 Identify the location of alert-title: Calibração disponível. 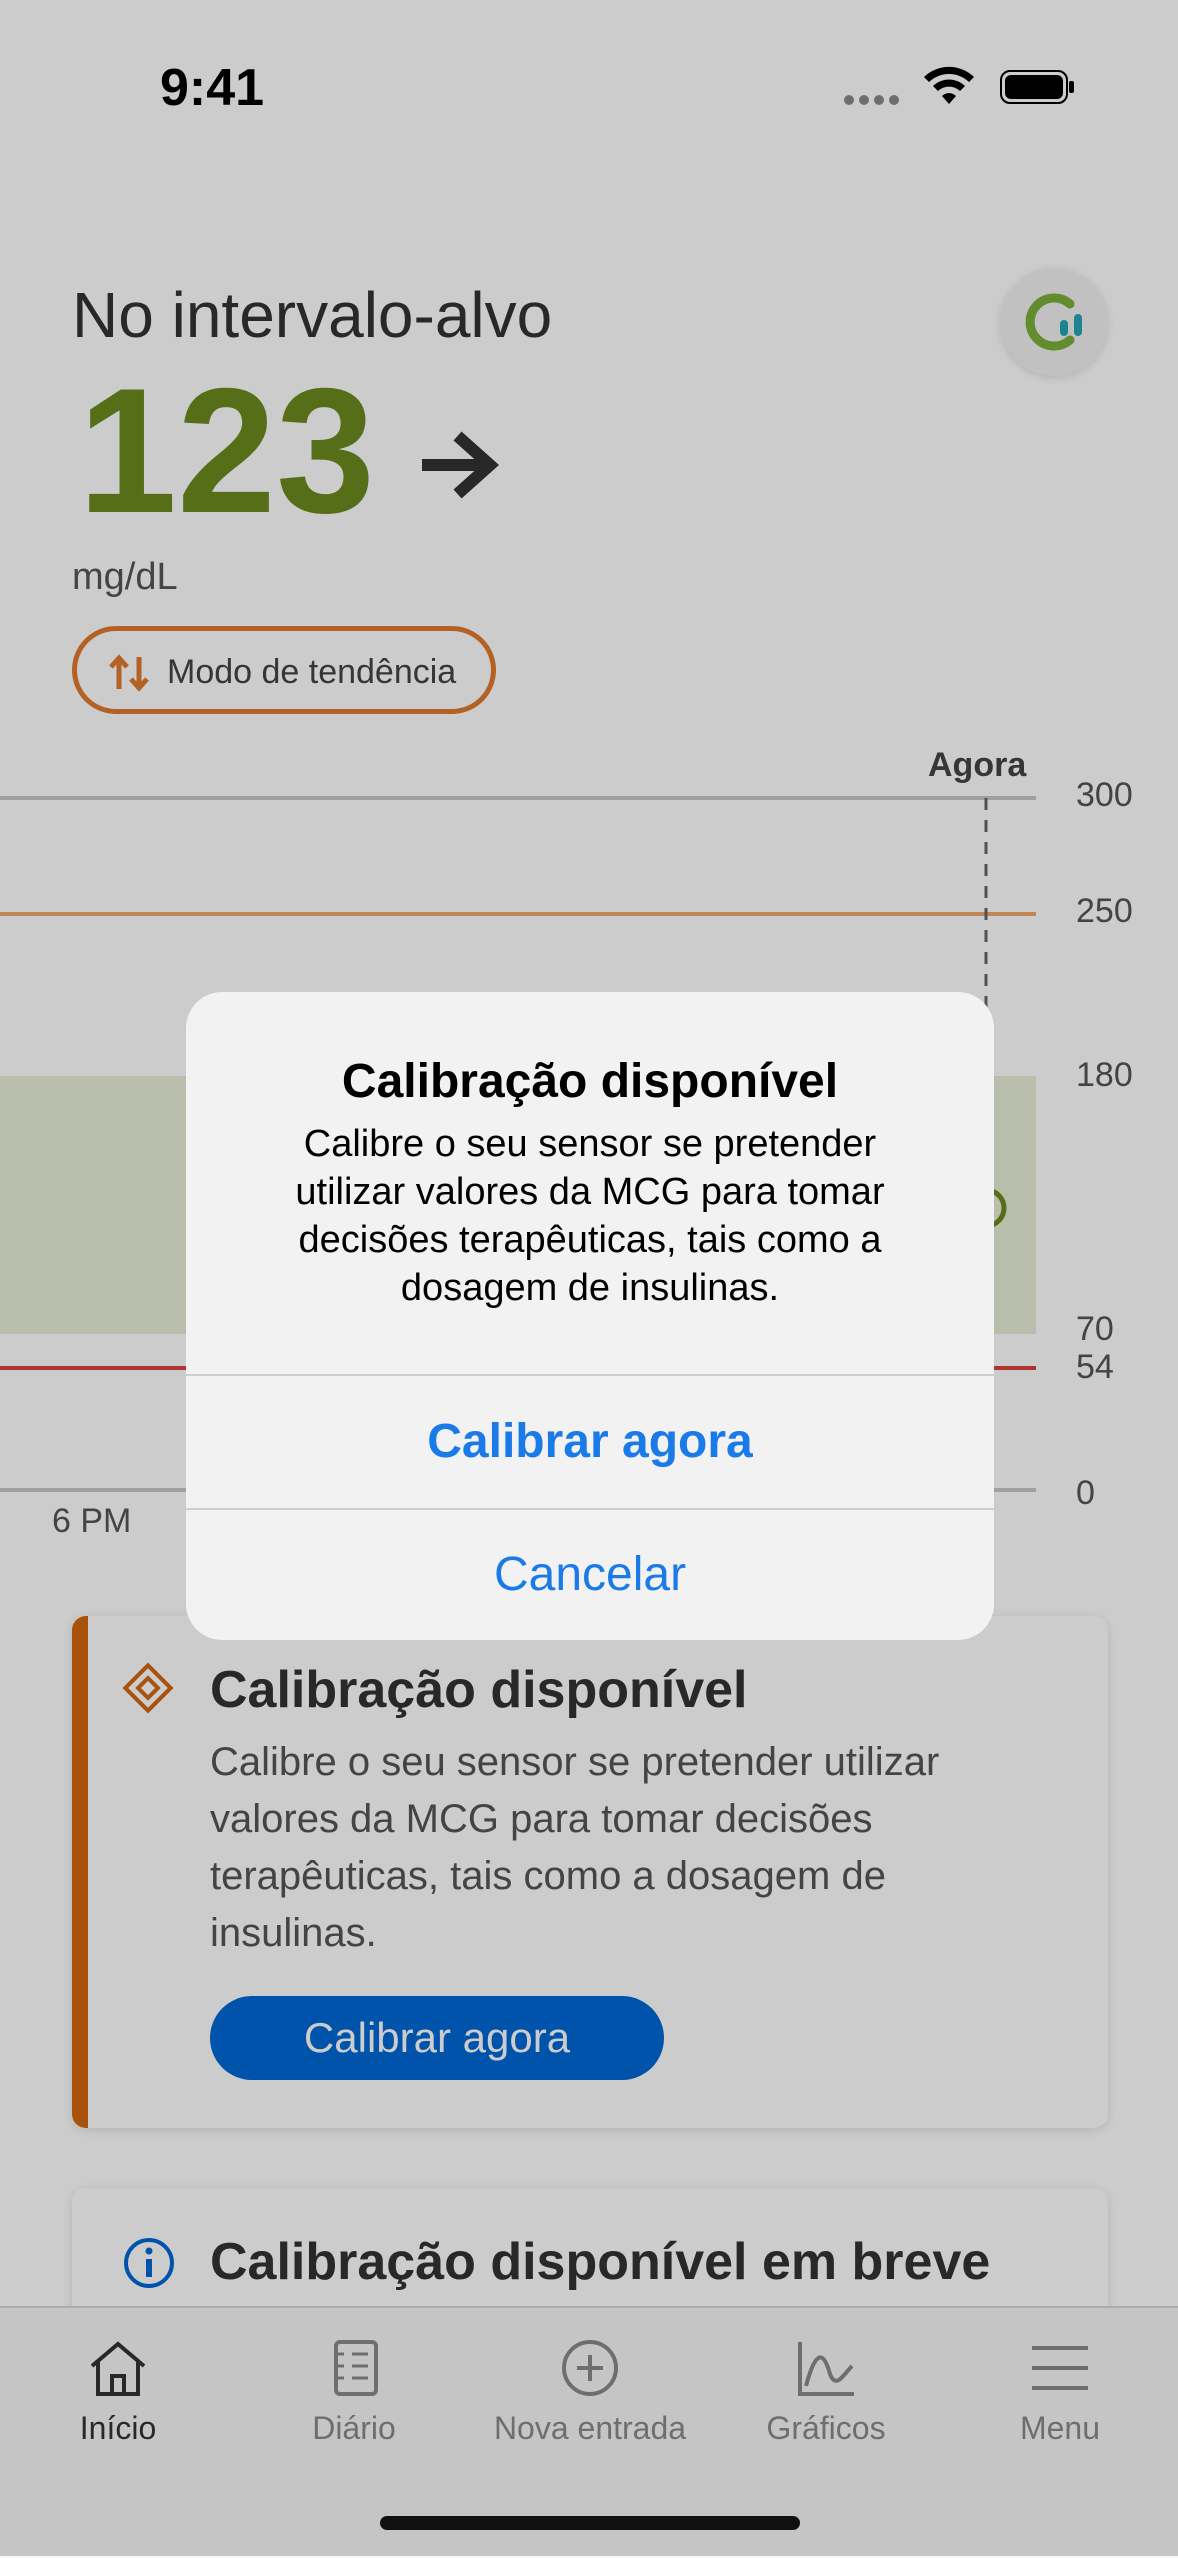
(590, 1081).